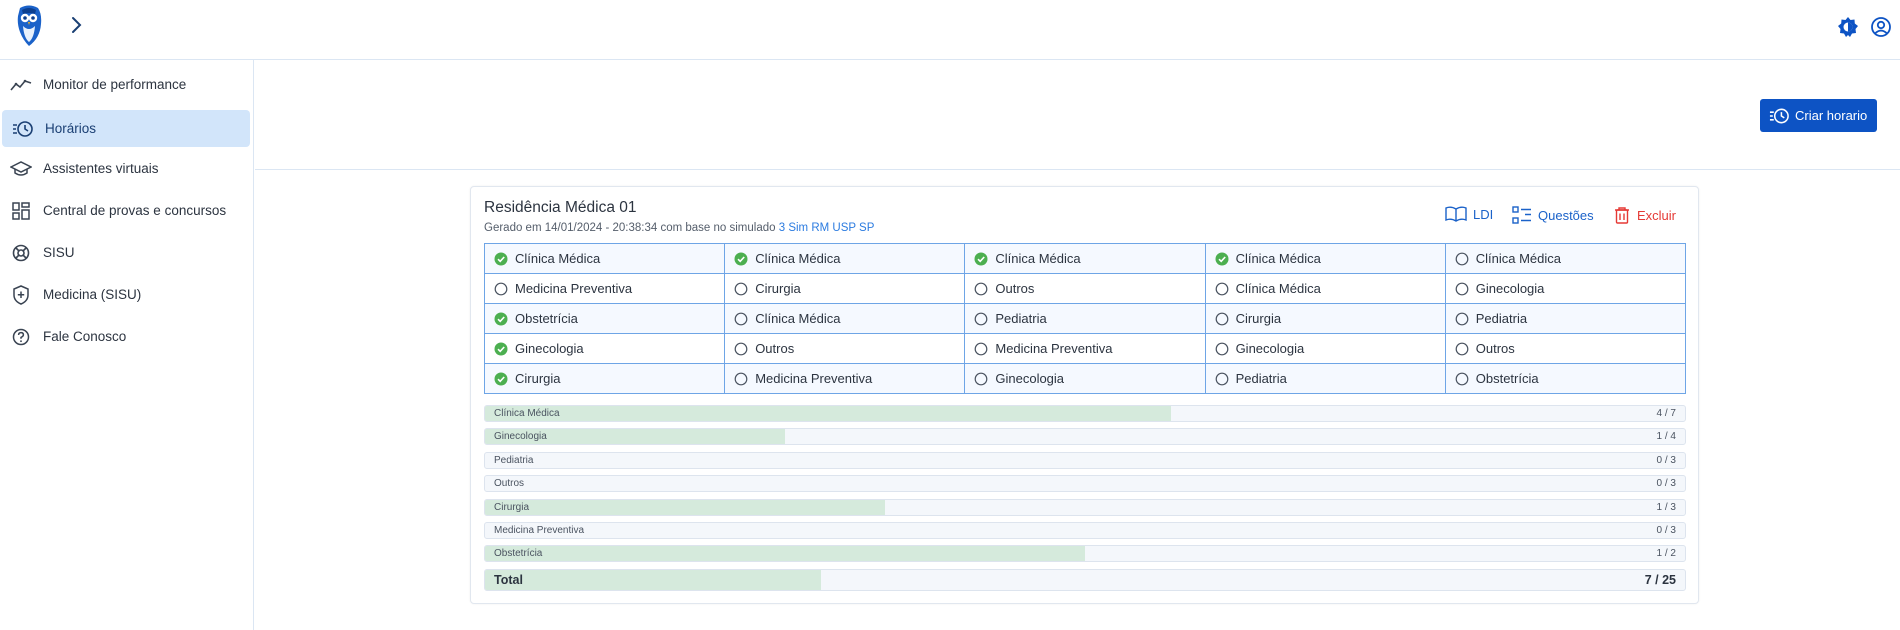 The image size is (1900, 630). Describe the element at coordinates (124, 336) in the screenshot. I see `sidebar-item-fale-conosco: Fale Conosco` at that location.